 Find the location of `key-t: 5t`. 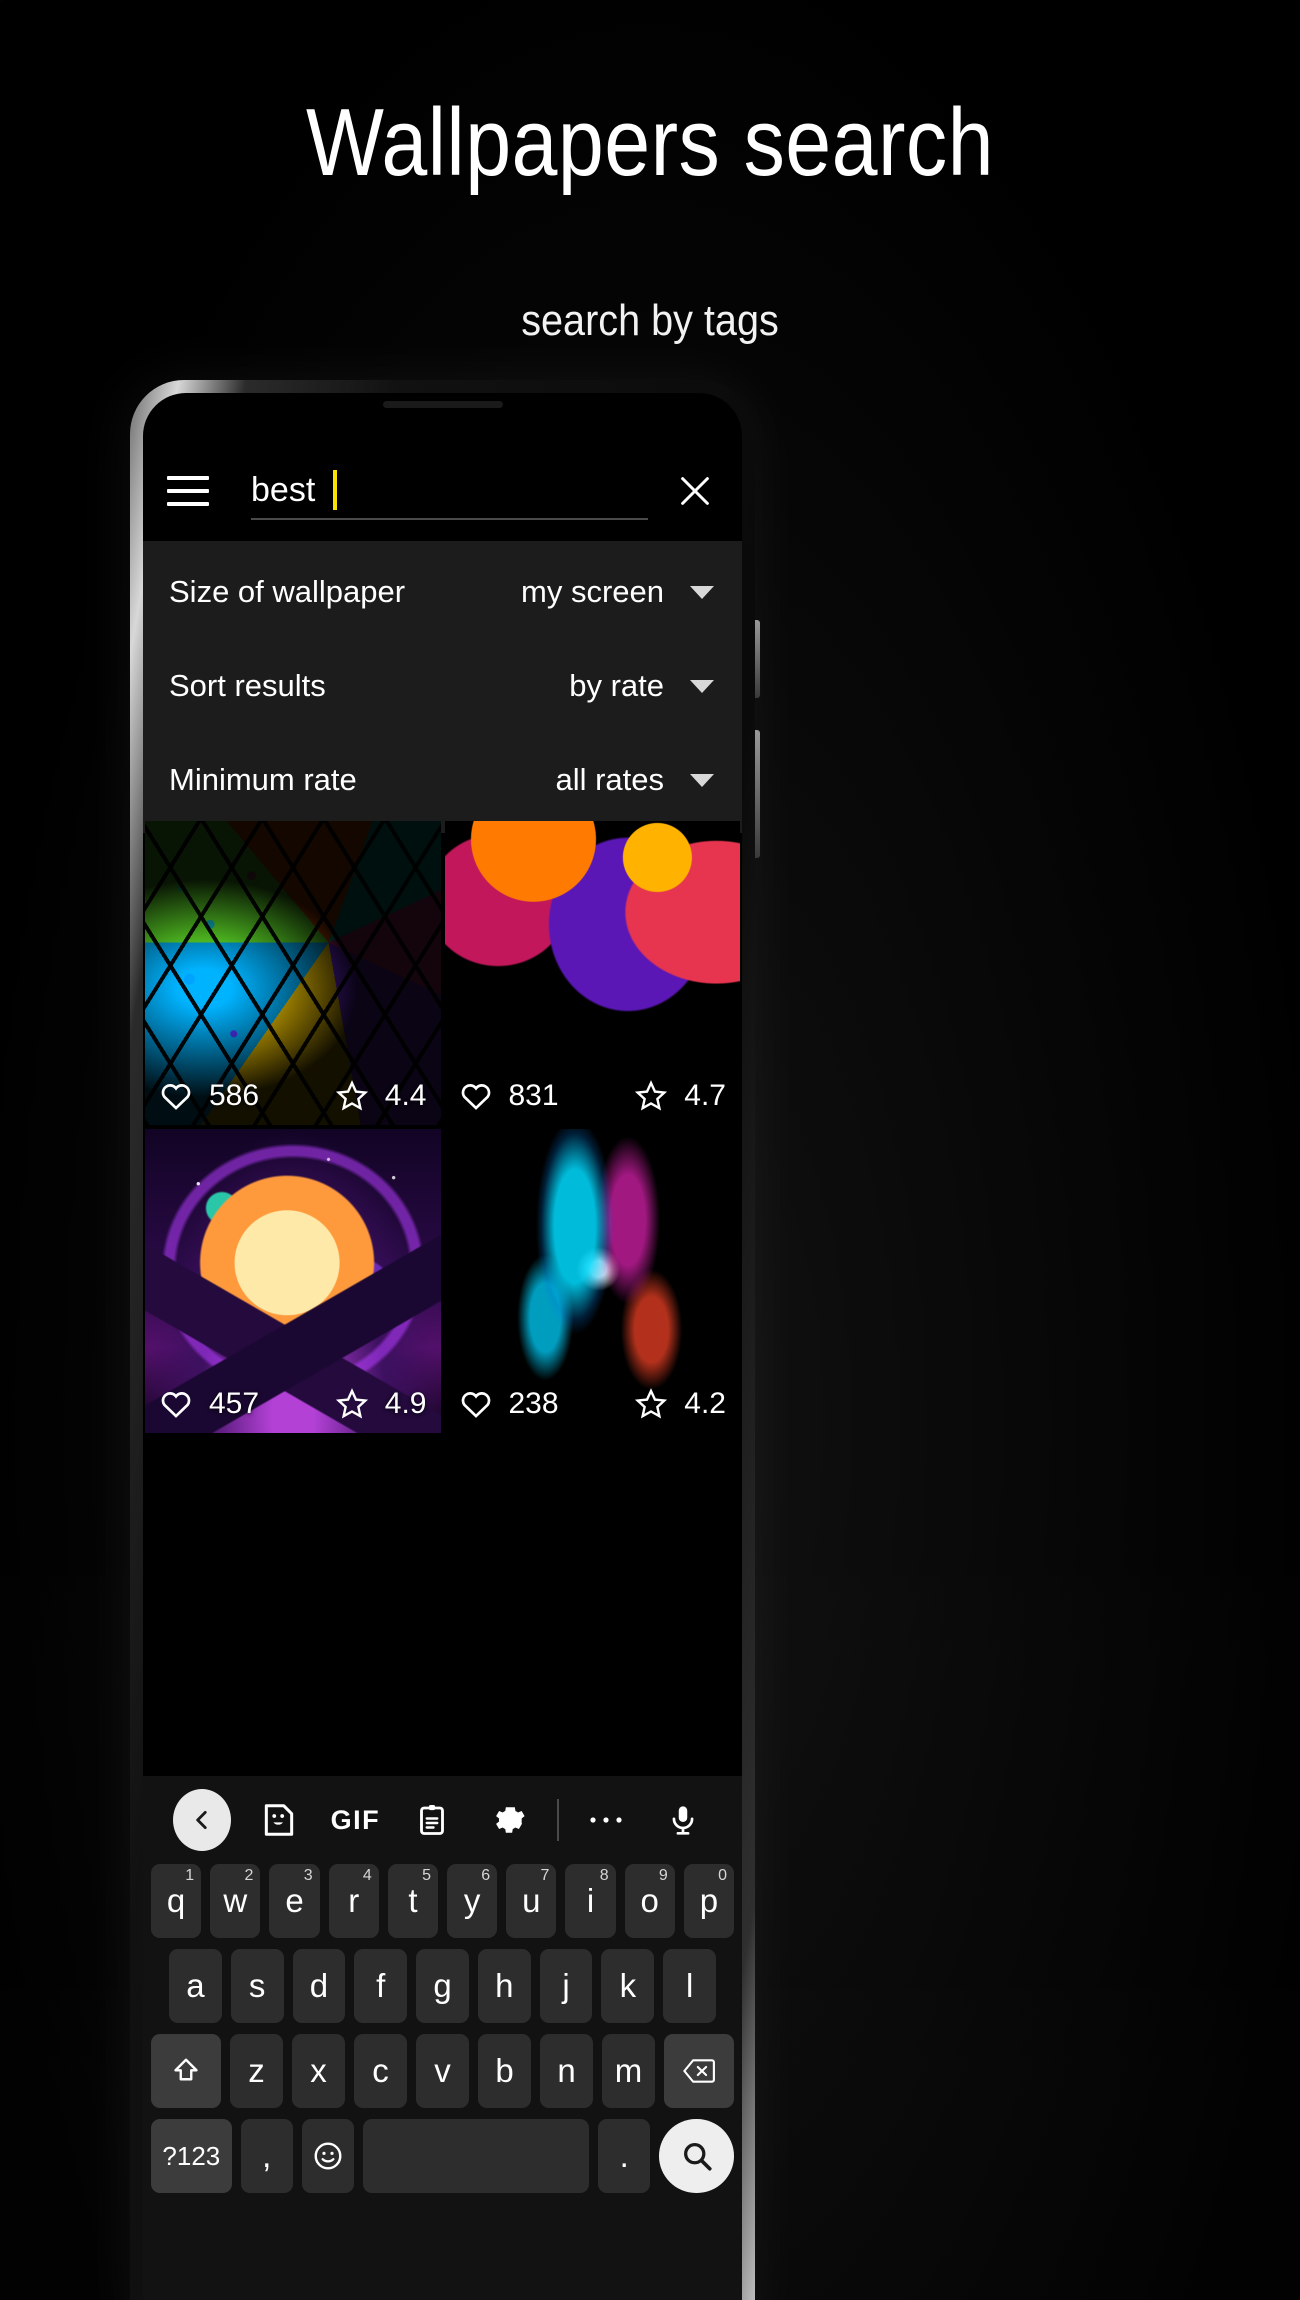

key-t: 5t is located at coordinates (412, 1901).